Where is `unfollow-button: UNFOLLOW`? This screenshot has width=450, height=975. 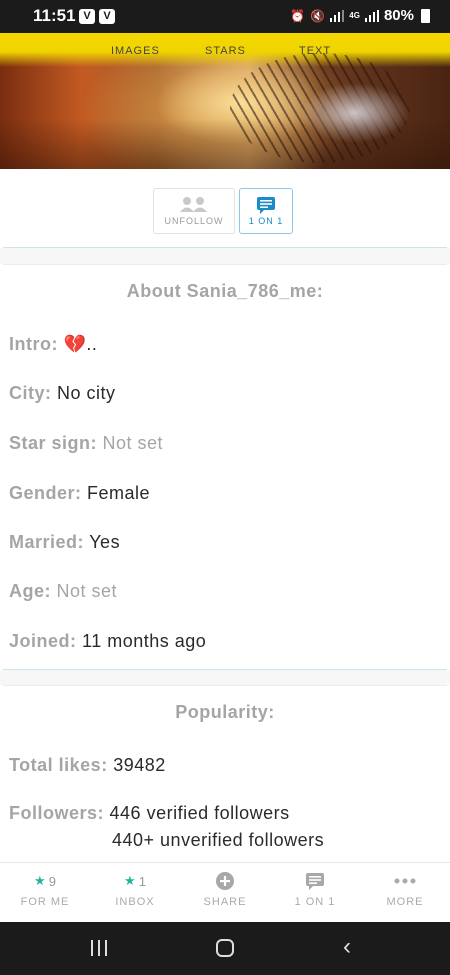 unfollow-button: UNFOLLOW is located at coordinates (194, 211).